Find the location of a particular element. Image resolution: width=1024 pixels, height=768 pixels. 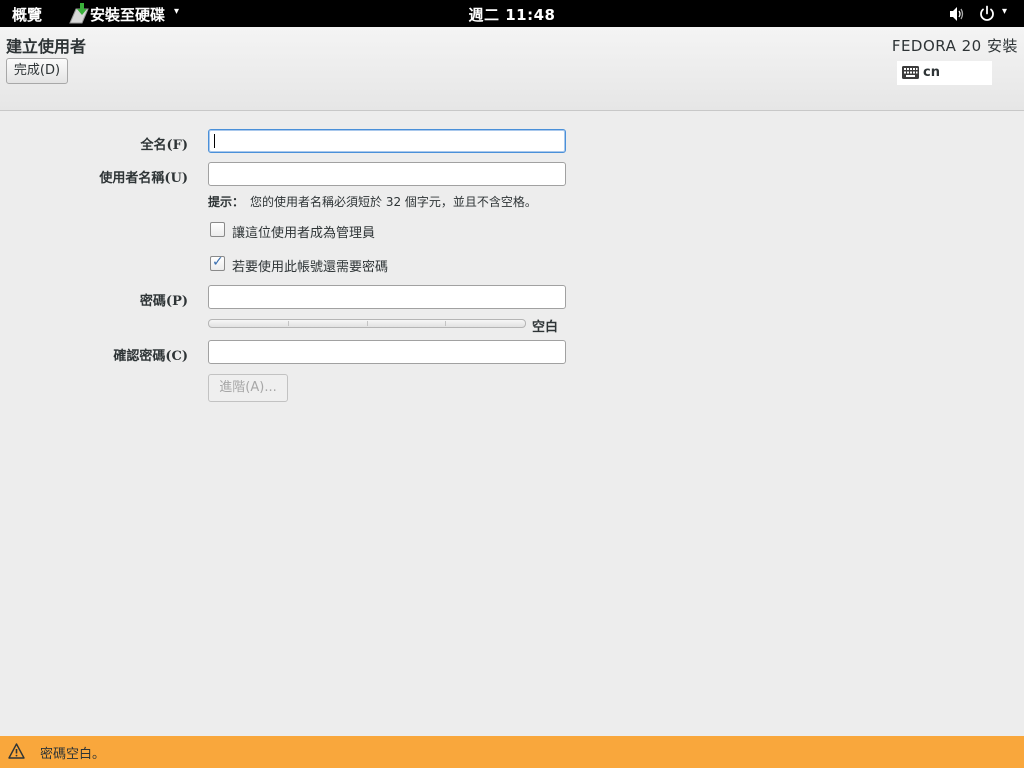

volume-icon is located at coordinates (957, 14).